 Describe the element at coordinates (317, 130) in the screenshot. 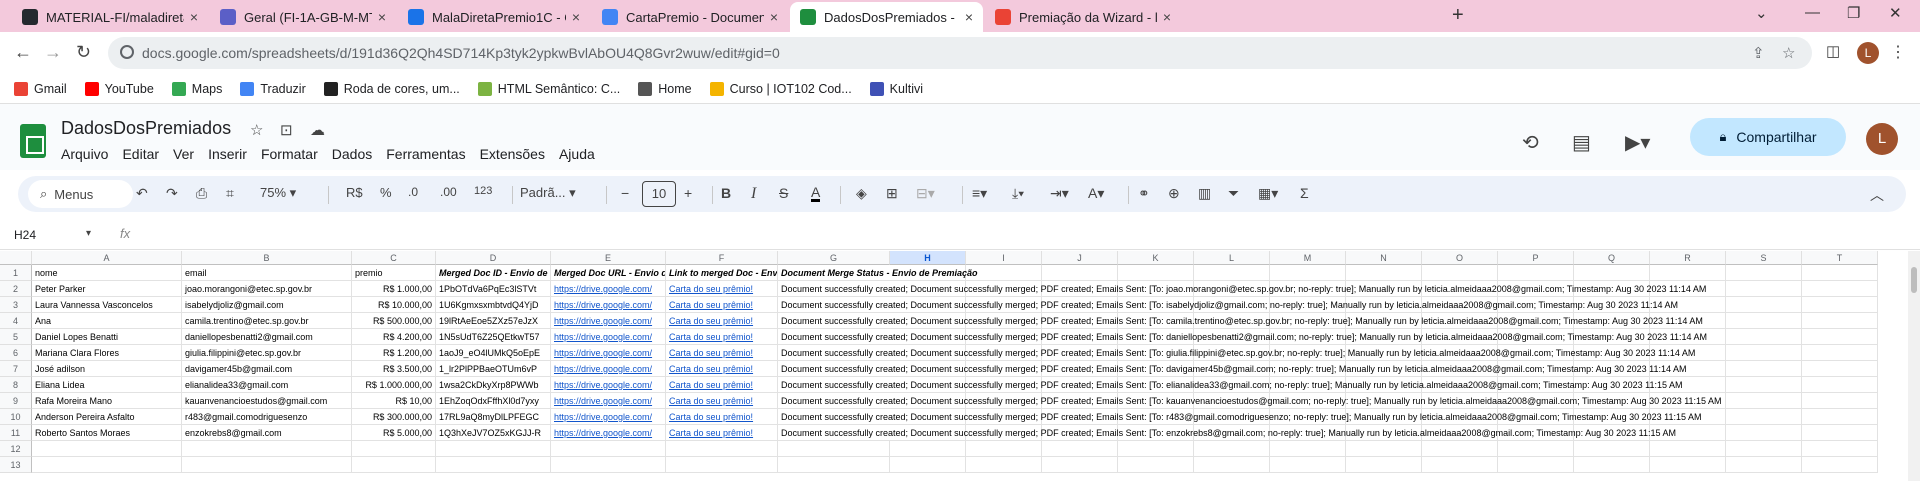

I see `cloud-saved-icon: ☁` at that location.